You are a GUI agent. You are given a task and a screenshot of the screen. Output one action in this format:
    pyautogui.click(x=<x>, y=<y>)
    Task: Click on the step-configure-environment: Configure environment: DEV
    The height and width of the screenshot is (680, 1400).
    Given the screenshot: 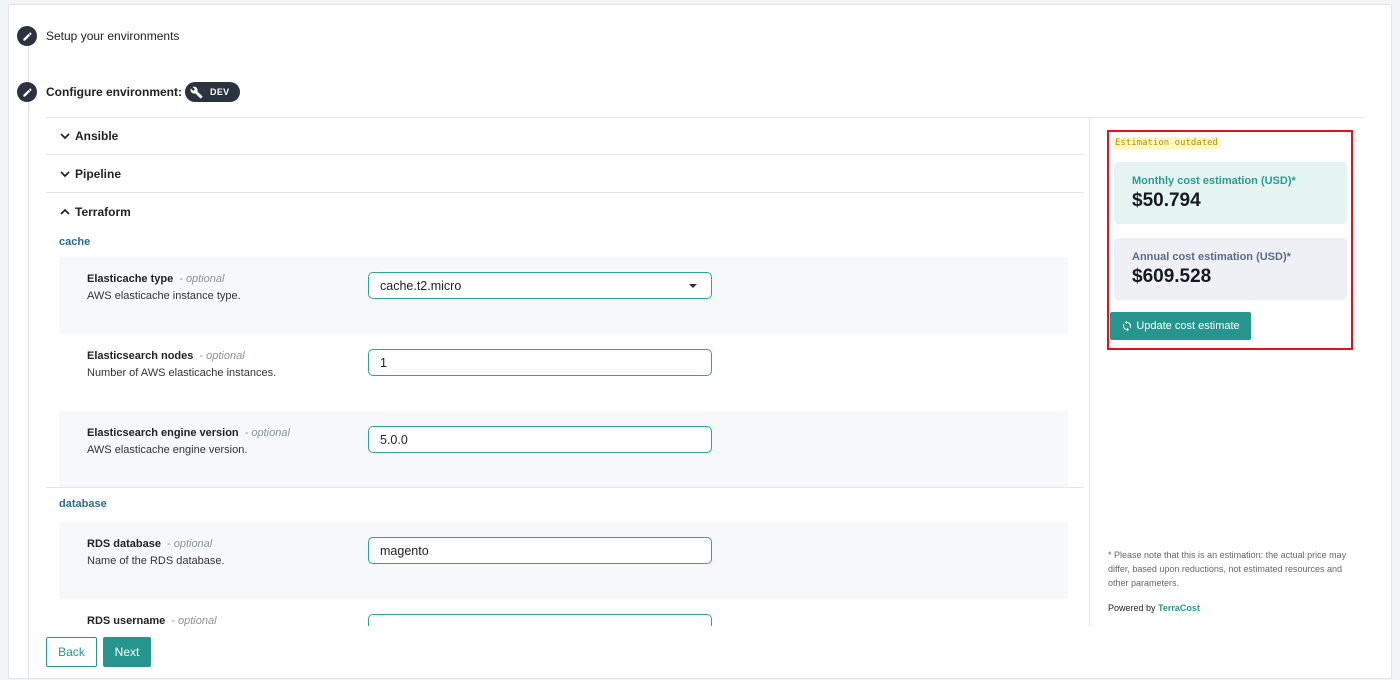 What is the action you would take?
    pyautogui.click(x=129, y=92)
    